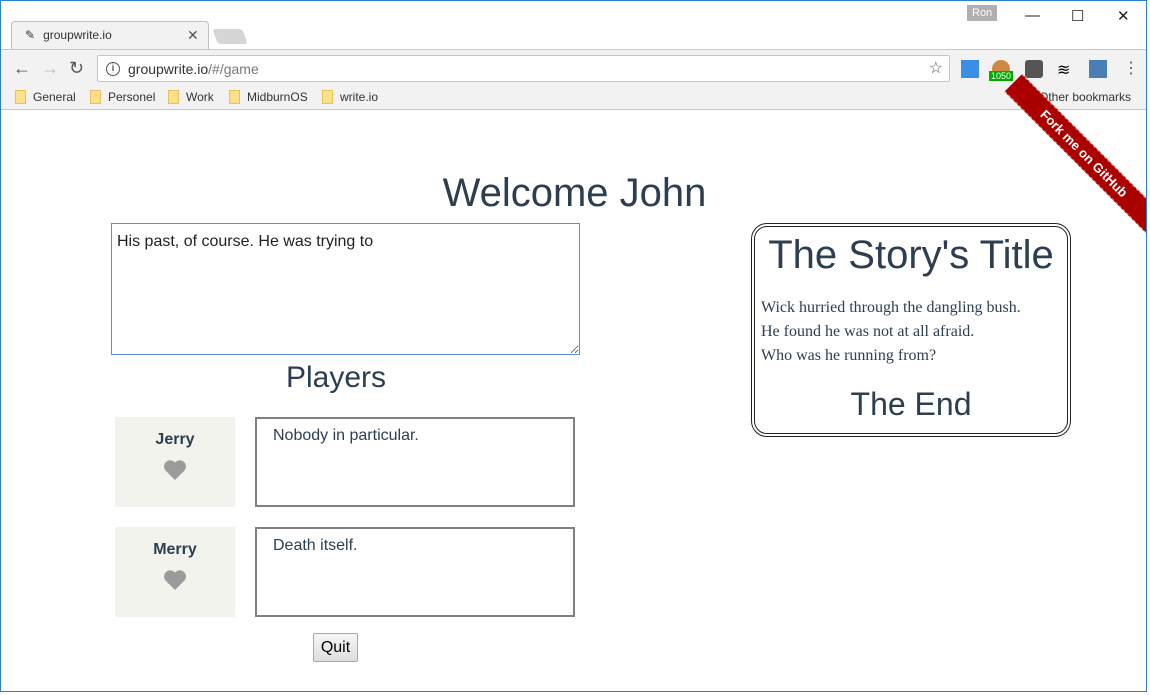 The width and height of the screenshot is (1150, 695). I want to click on player-card: Merry, so click(175, 572).